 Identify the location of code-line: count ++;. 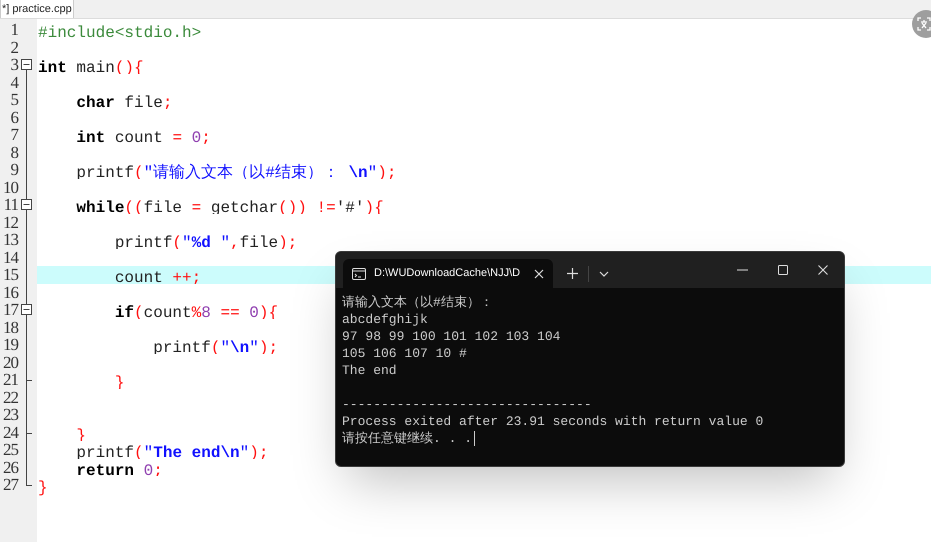
(158, 278).